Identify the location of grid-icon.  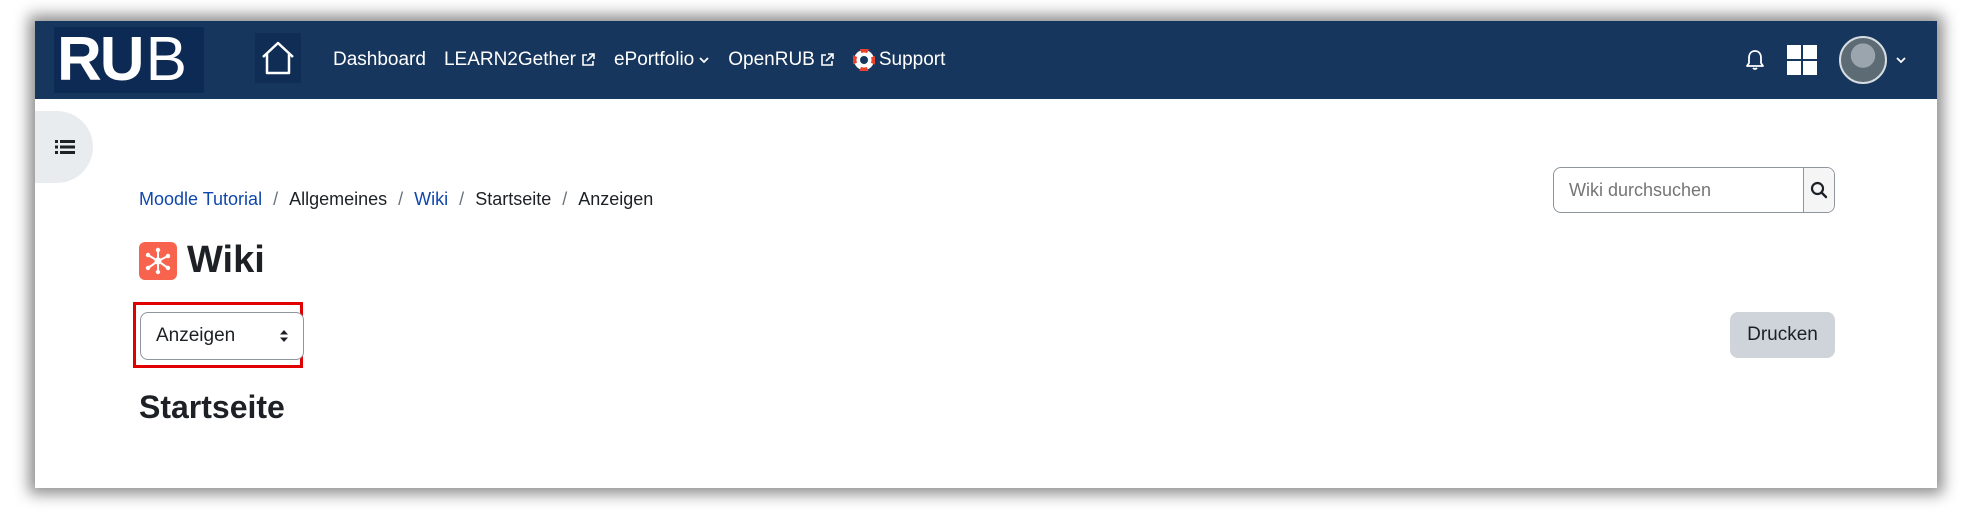
(1802, 60).